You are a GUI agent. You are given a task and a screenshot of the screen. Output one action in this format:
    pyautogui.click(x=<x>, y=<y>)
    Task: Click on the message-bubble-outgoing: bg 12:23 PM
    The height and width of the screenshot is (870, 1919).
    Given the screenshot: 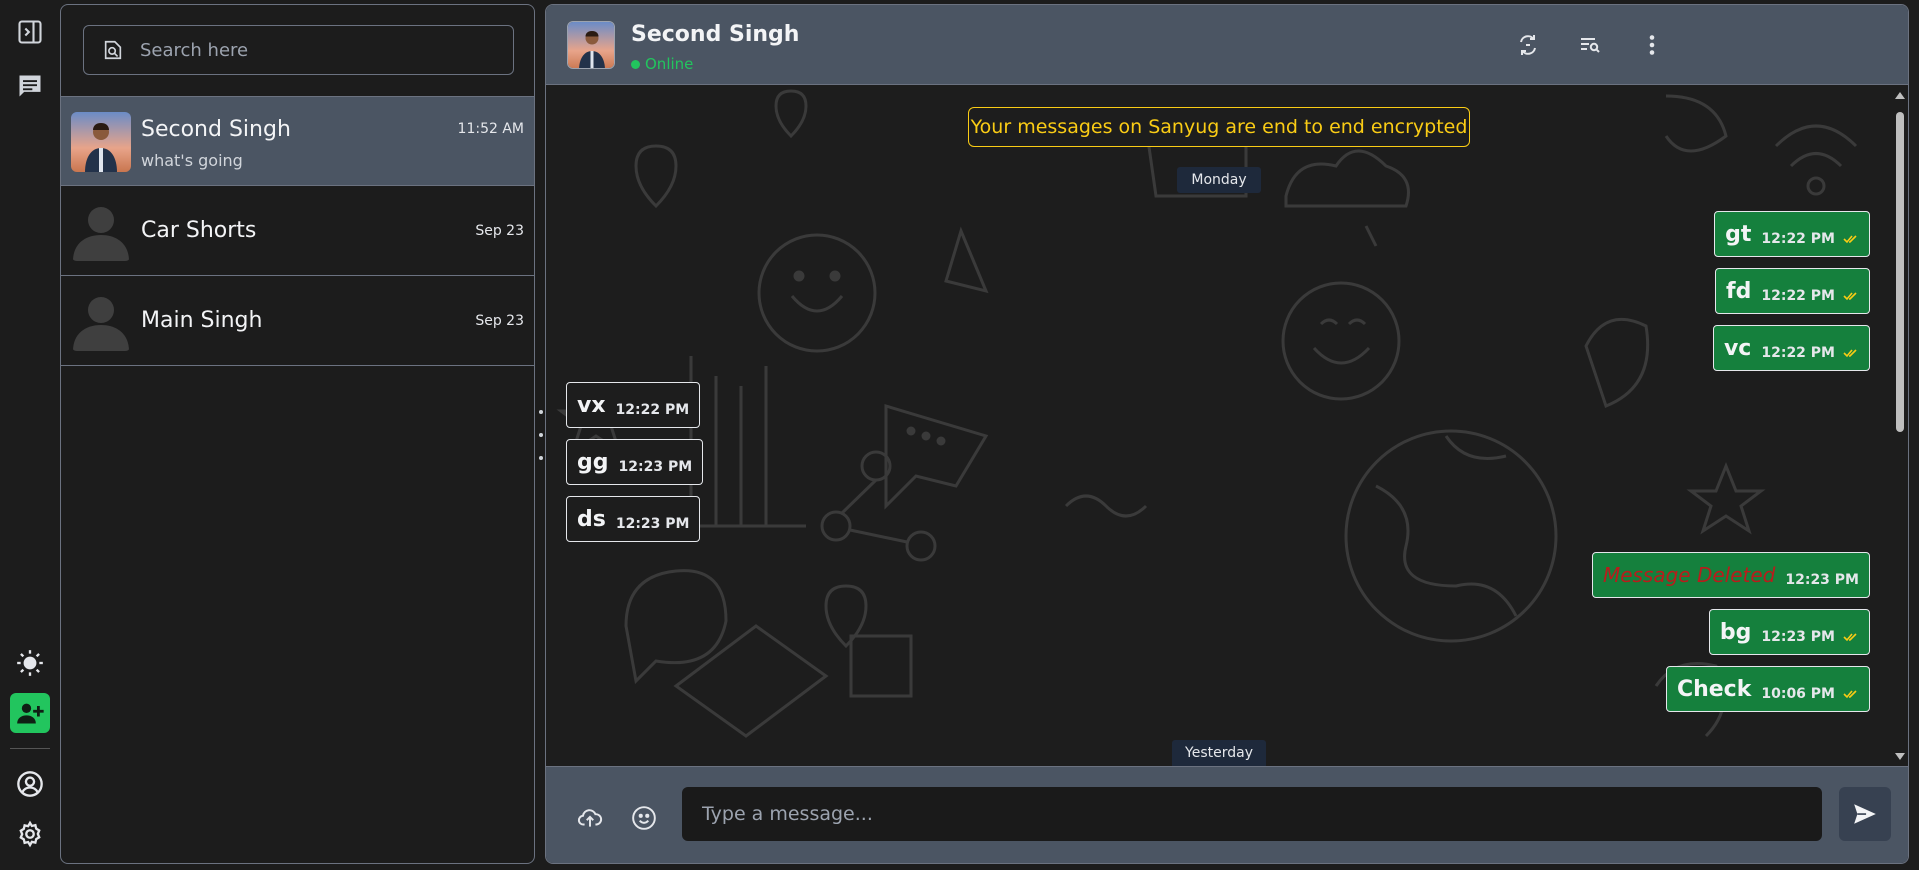 What is the action you would take?
    pyautogui.click(x=1789, y=632)
    